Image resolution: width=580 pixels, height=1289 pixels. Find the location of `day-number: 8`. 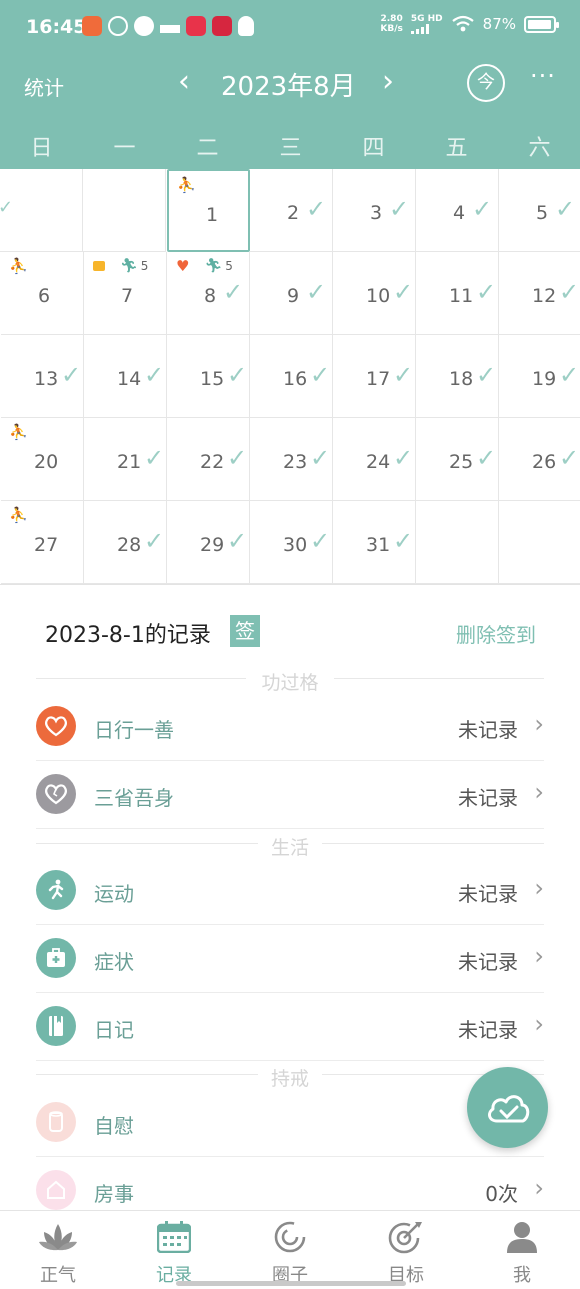

day-number: 8 is located at coordinates (210, 296).